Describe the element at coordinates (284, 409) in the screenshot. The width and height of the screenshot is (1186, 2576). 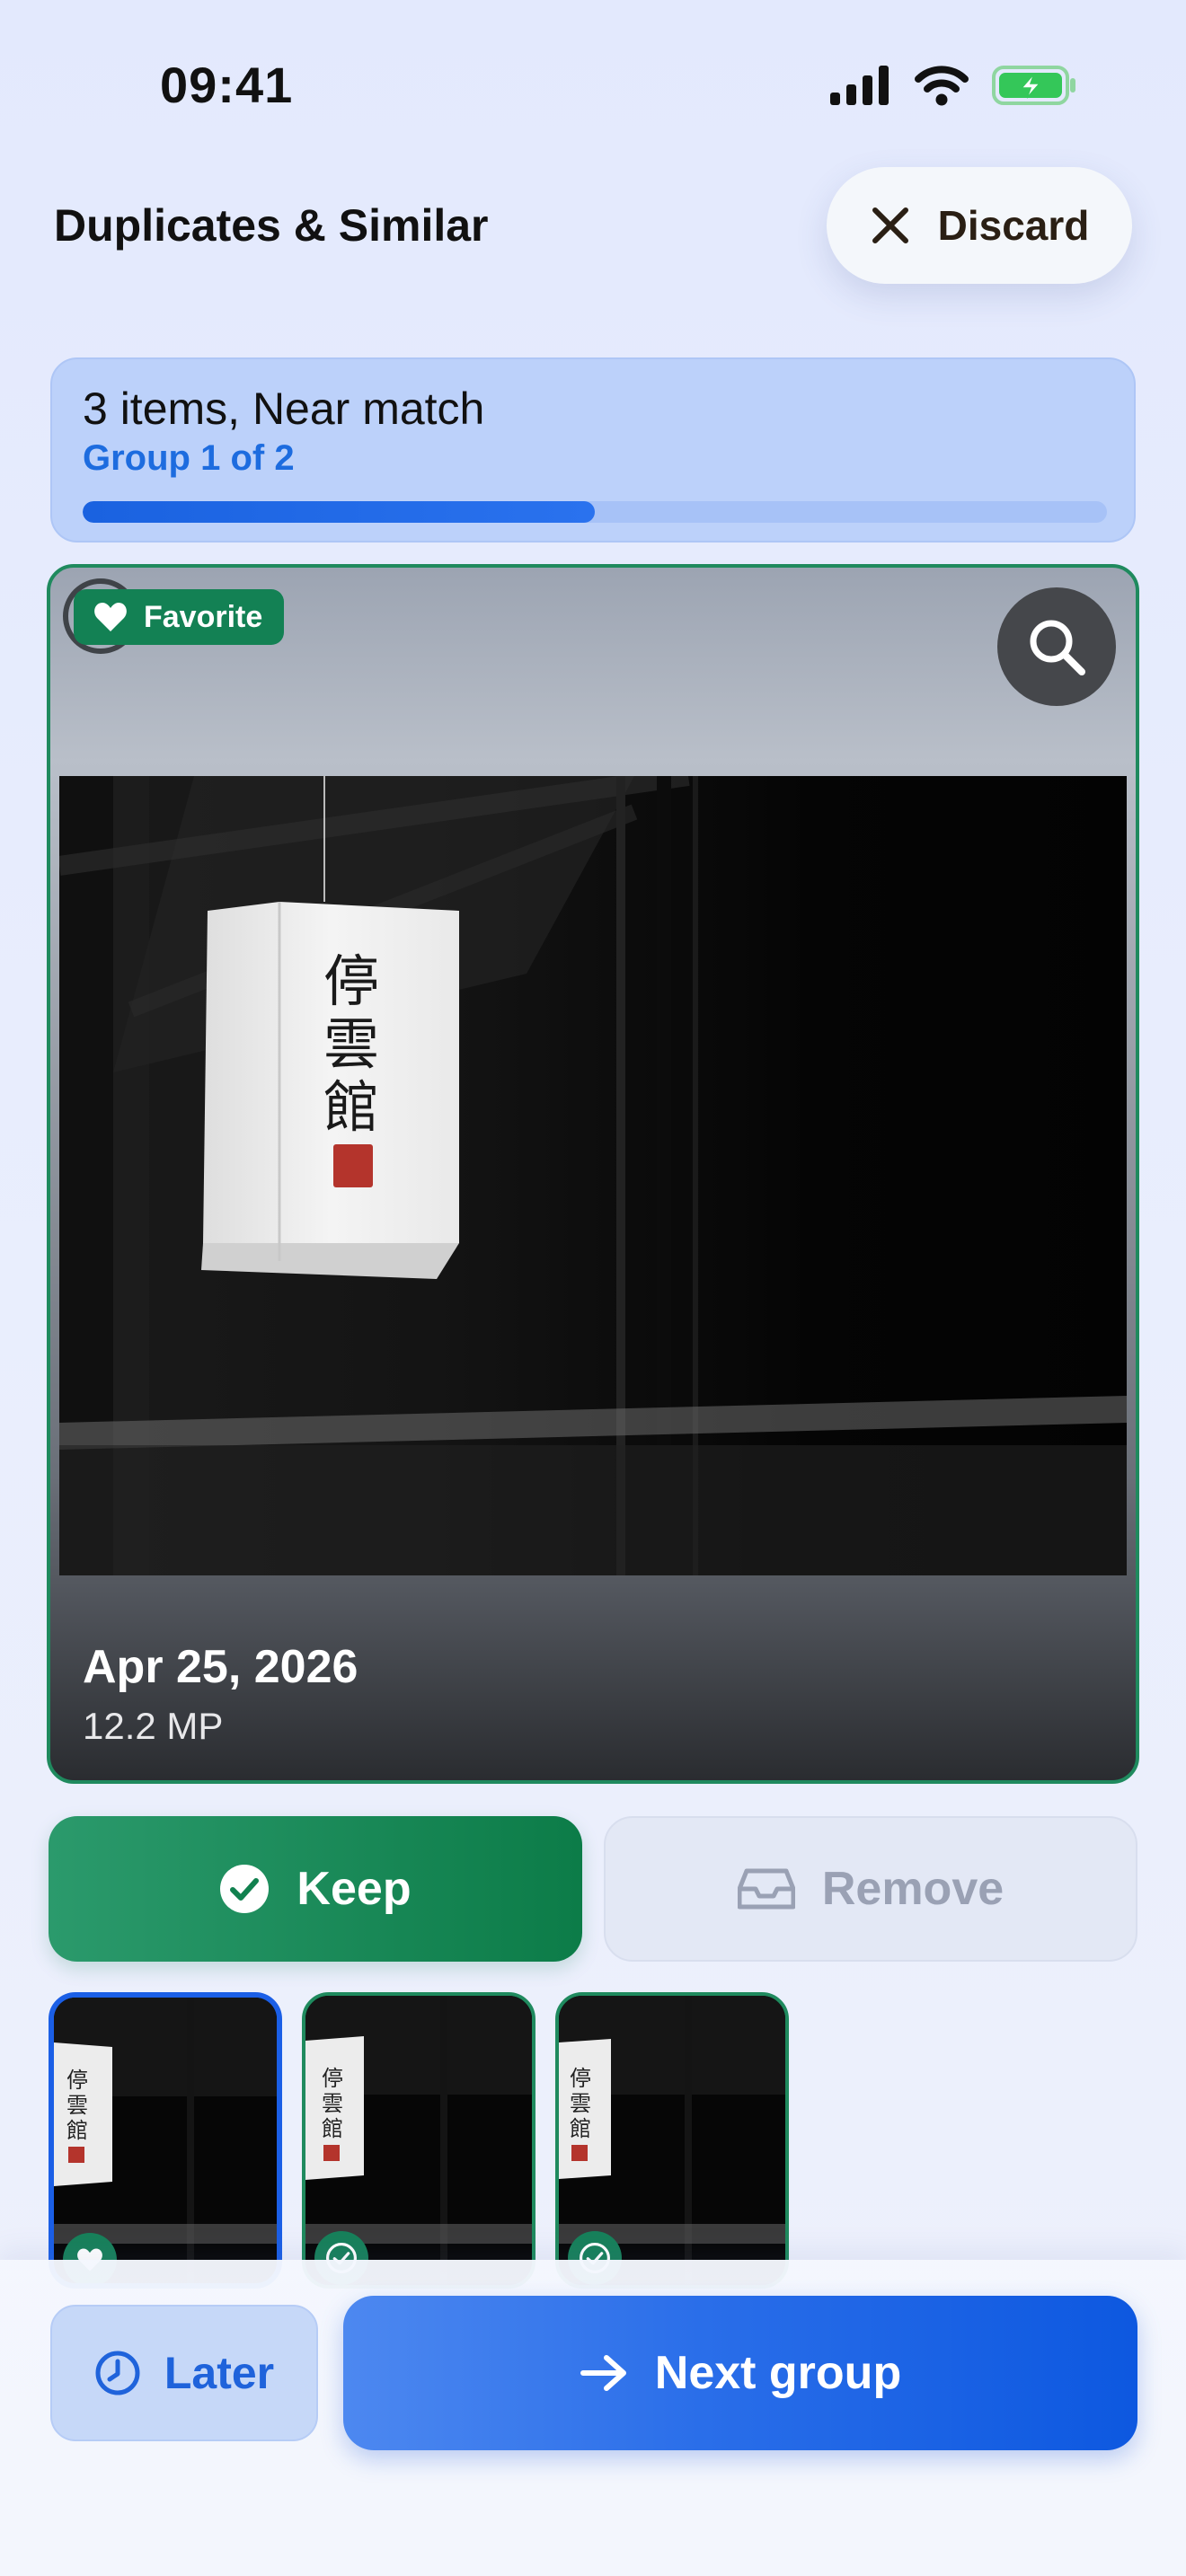
I see `group-summary: 3 items, Near match` at that location.